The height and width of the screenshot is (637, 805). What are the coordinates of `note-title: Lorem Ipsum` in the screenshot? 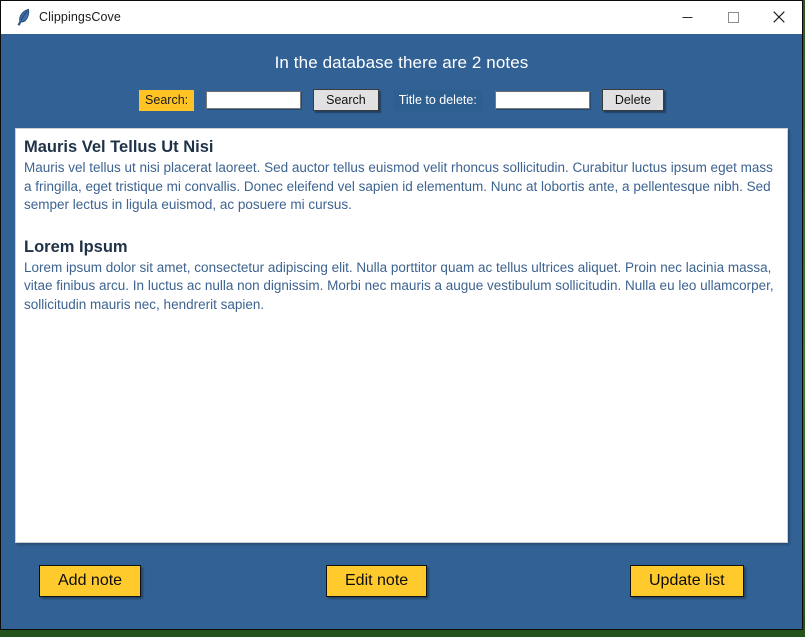 It's located at (76, 246).